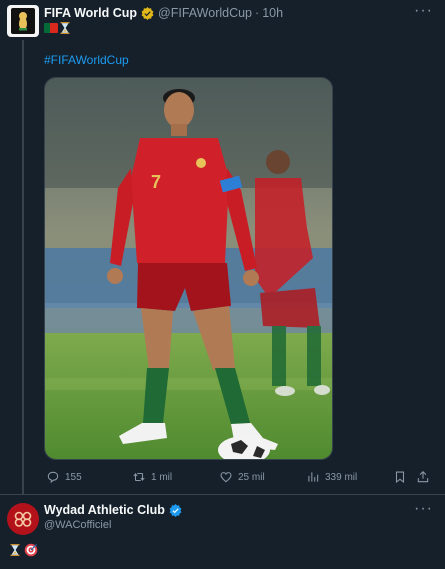  I want to click on reply-icon, so click(53, 477).